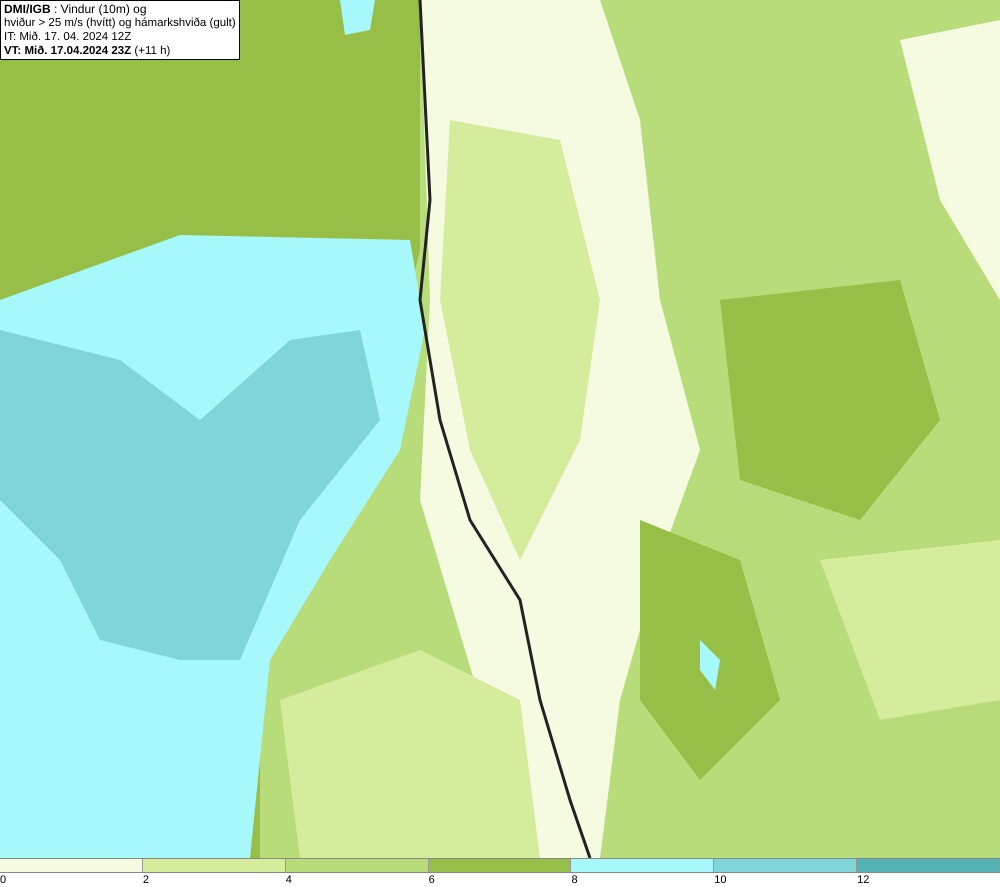  Describe the element at coordinates (145, 880) in the screenshot. I see `legend-label: 2` at that location.